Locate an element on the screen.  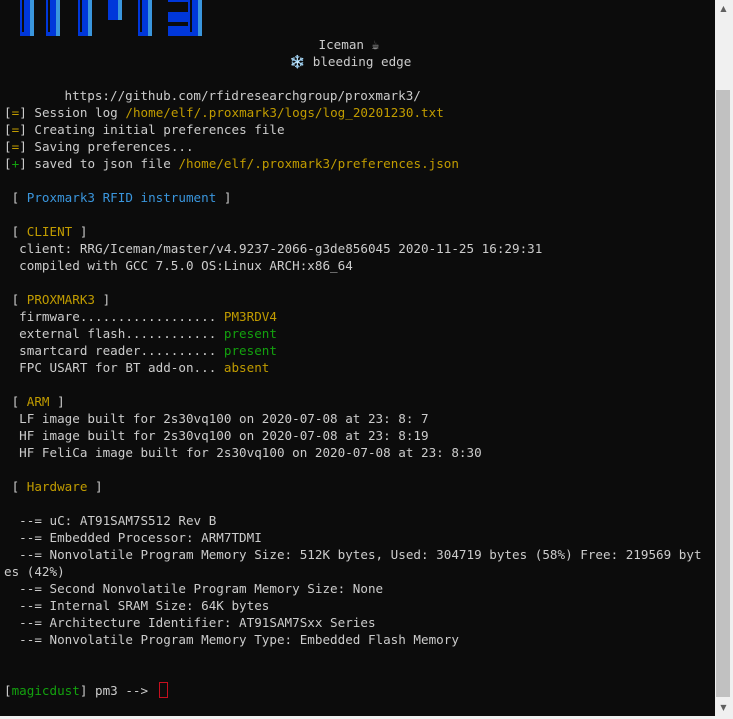
hardware-line: --= uC: AT91SAM7S512 Rev B is located at coordinates (110, 520).